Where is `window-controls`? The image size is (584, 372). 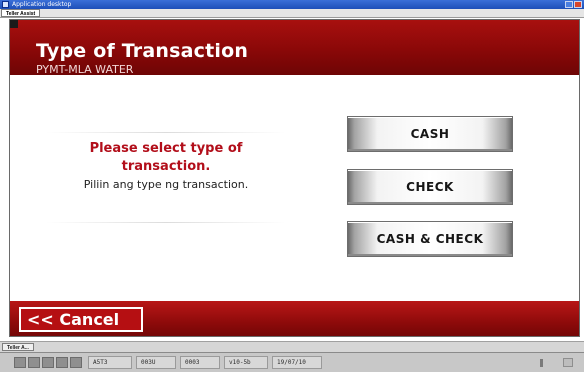 window-controls is located at coordinates (573, 4).